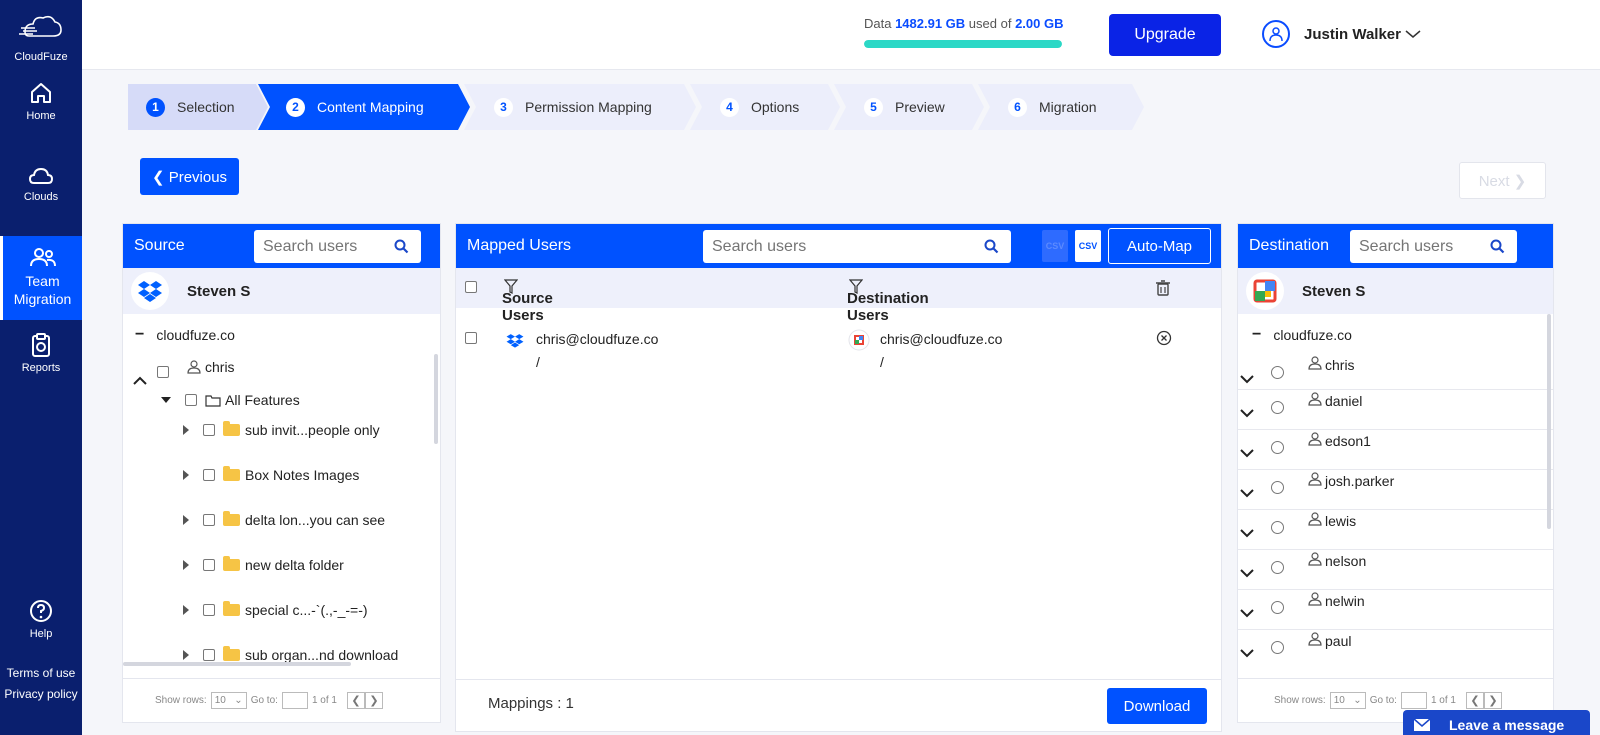 This screenshot has width=1600, height=735. Describe the element at coordinates (263, 564) in the screenshot. I see `folder-row: new delta folder` at that location.